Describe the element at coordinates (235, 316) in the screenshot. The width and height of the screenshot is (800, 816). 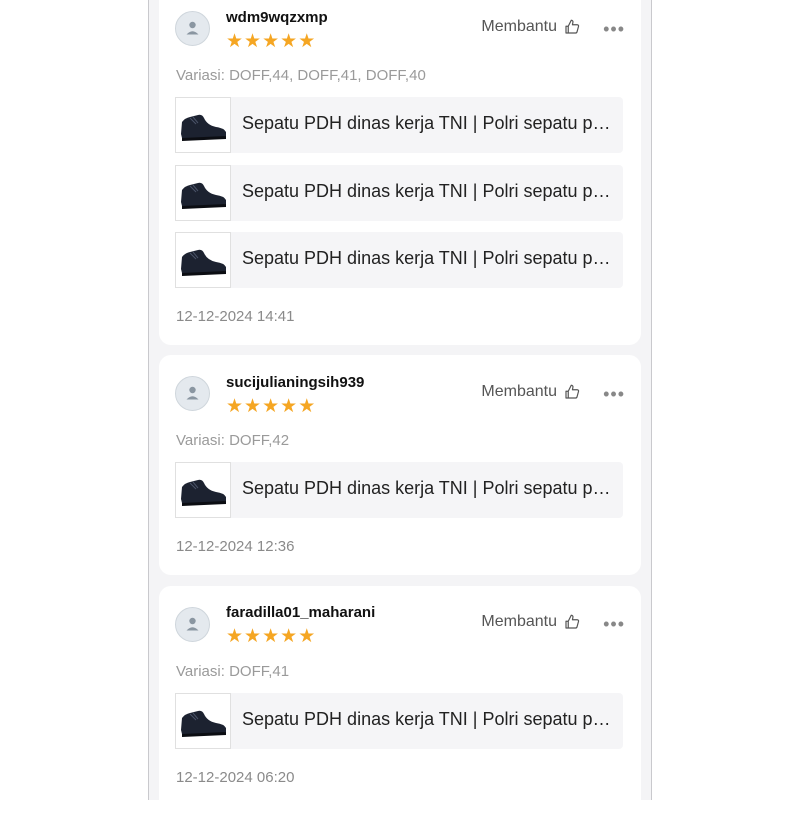
I see `review-date: 12-12-2024 14:41` at that location.